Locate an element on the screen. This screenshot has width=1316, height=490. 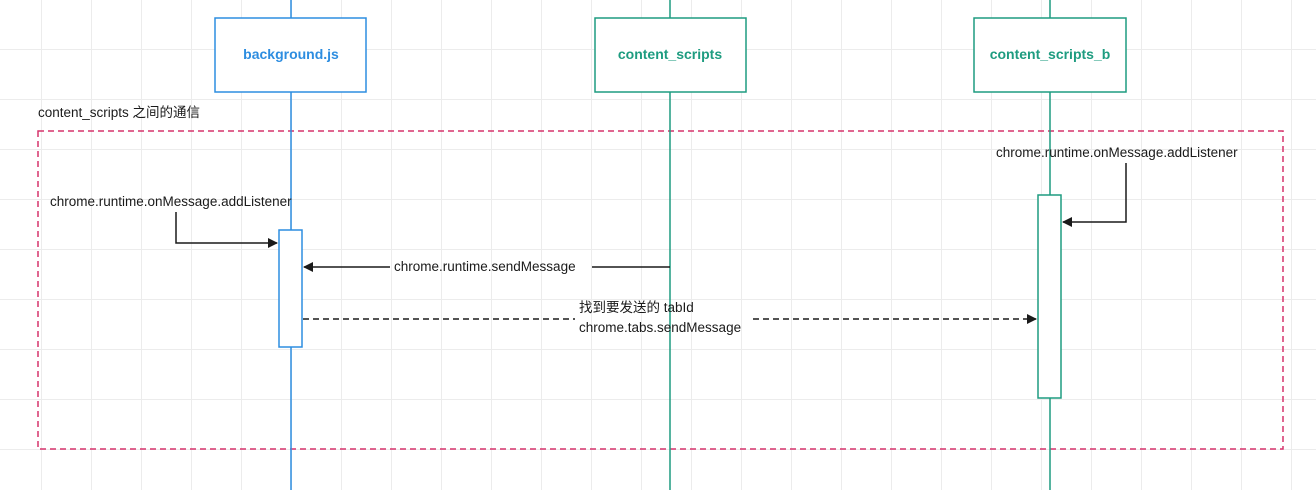
note-connector-background is located at coordinates (226, 230).